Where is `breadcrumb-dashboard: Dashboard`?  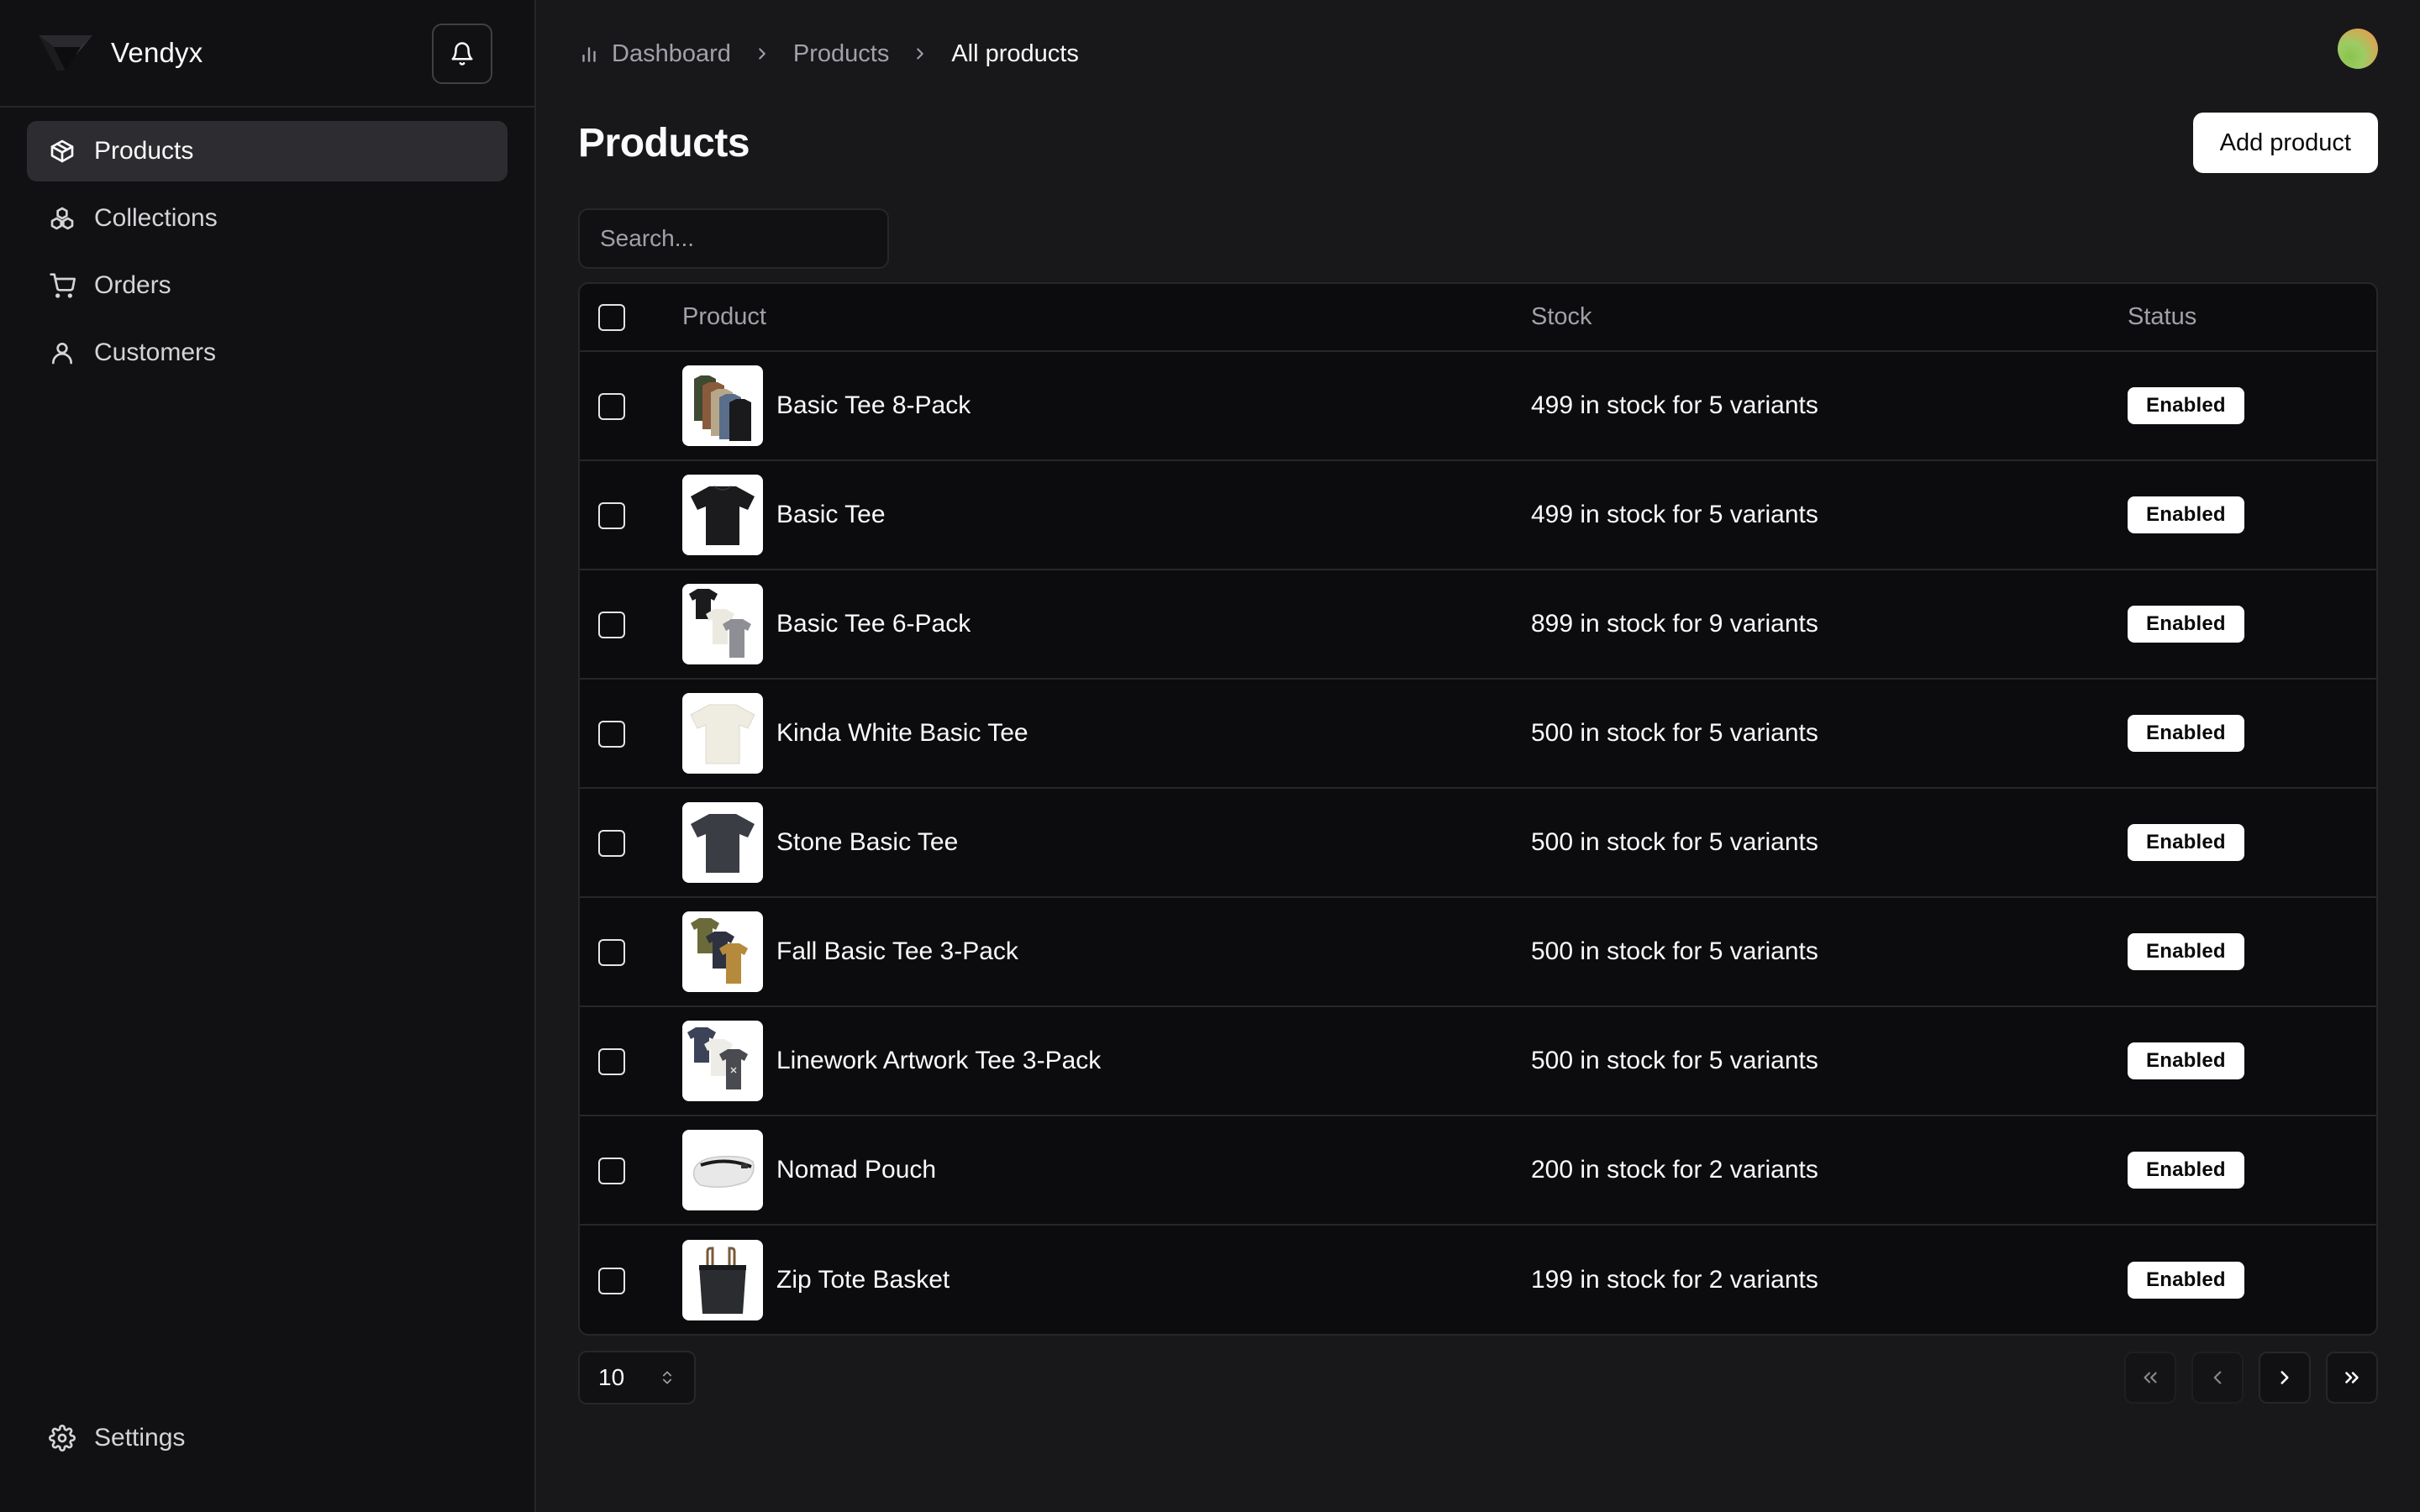
breadcrumb-dashboard: Dashboard is located at coordinates (654, 54).